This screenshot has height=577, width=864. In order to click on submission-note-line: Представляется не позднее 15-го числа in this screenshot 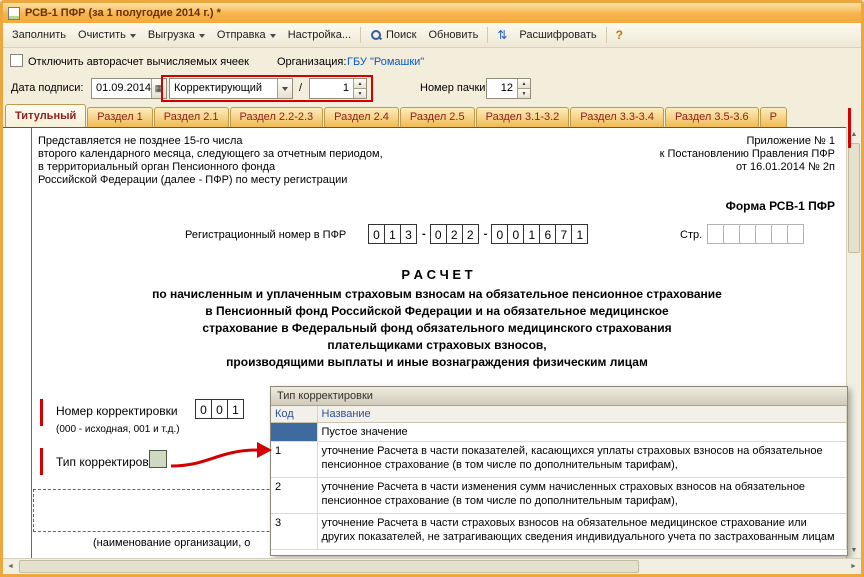, I will do `click(140, 141)`.